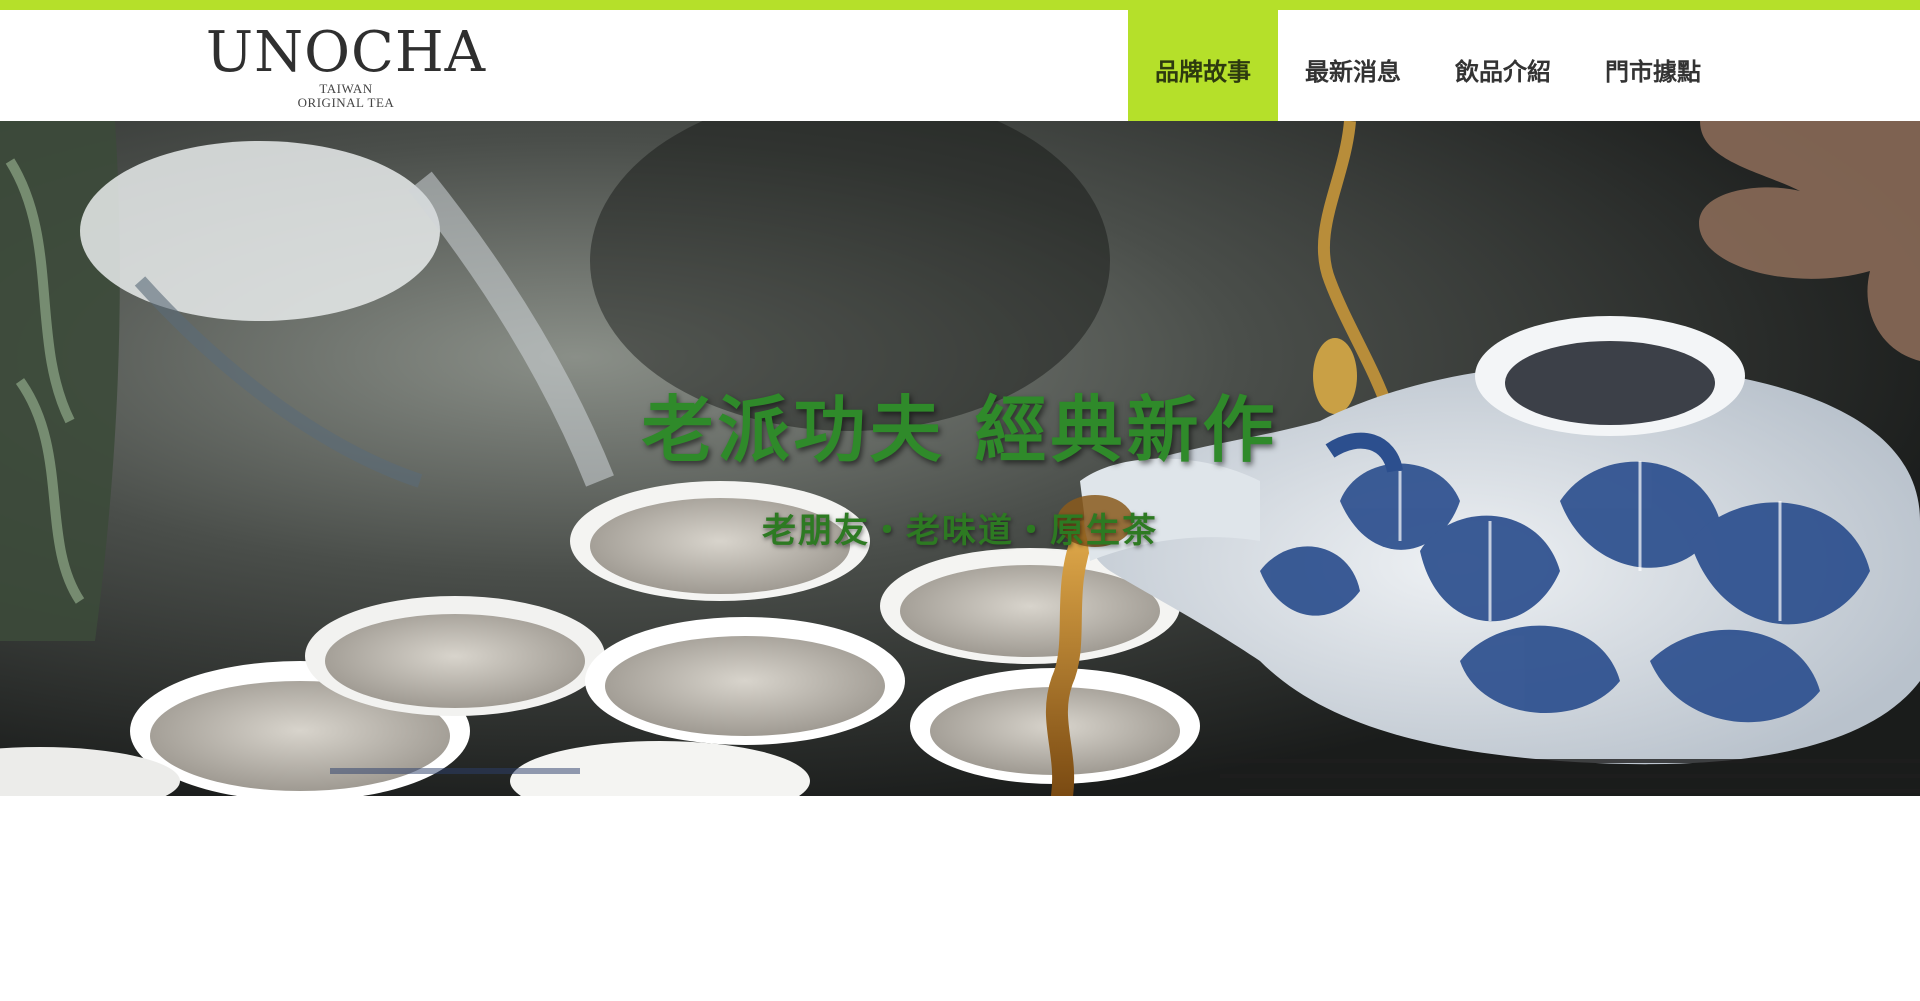 This screenshot has width=1920, height=1001. What do you see at coordinates (1203, 69) in the screenshot?
I see `nav-item-brand-story: 品牌故事` at bounding box center [1203, 69].